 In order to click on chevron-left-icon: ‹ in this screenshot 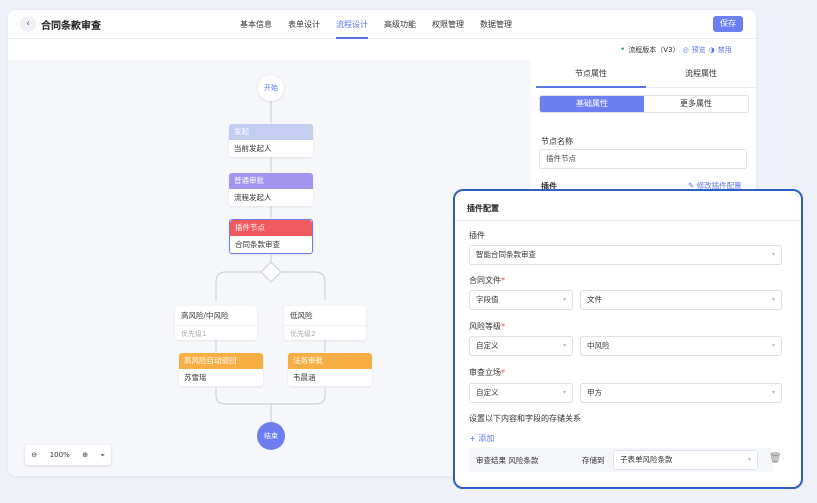, I will do `click(28, 24)`.